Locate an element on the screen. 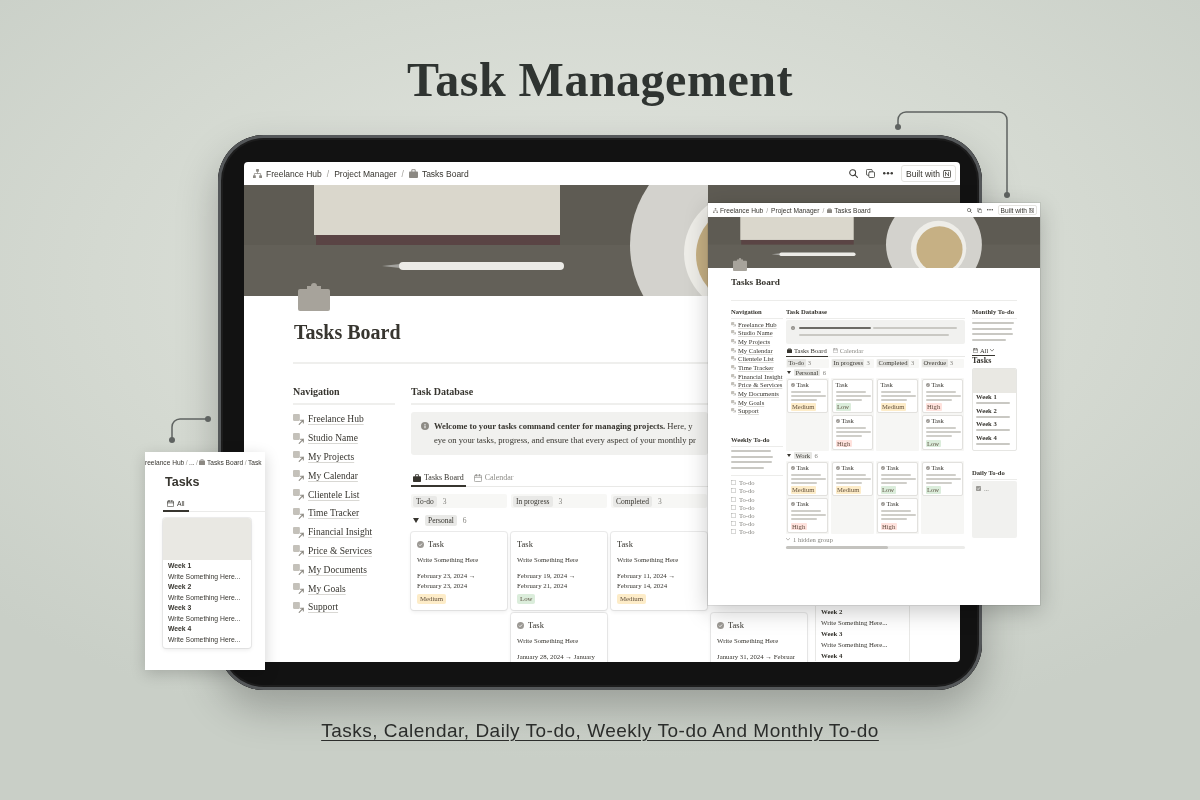  headline: Task Management is located at coordinates (600, 80).